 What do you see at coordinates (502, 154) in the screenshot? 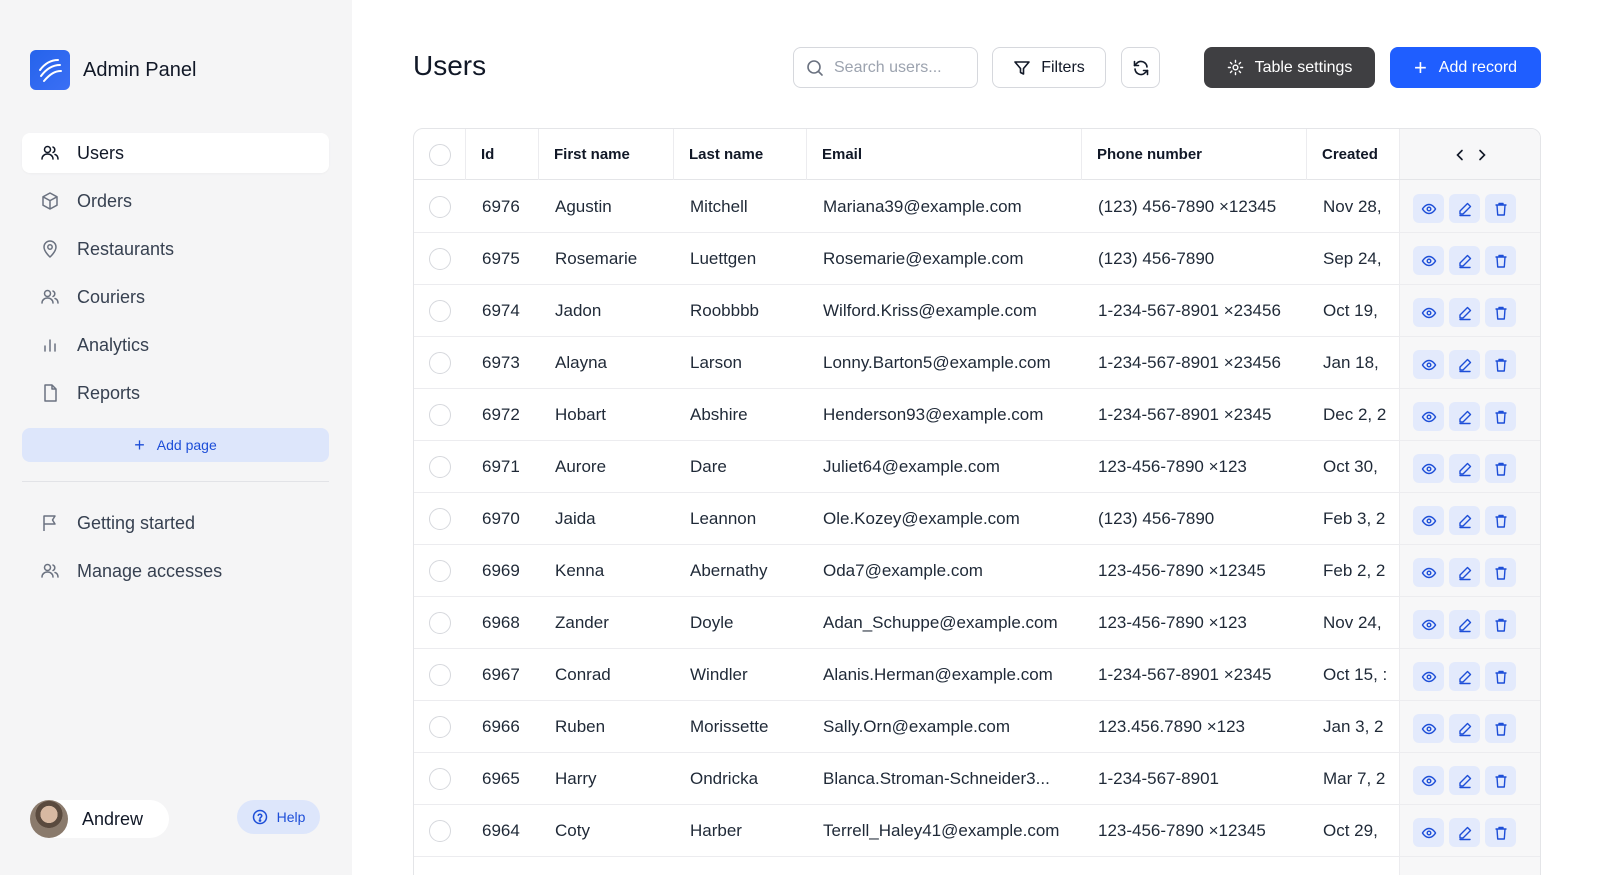
I see `column-header-id: Id` at bounding box center [502, 154].